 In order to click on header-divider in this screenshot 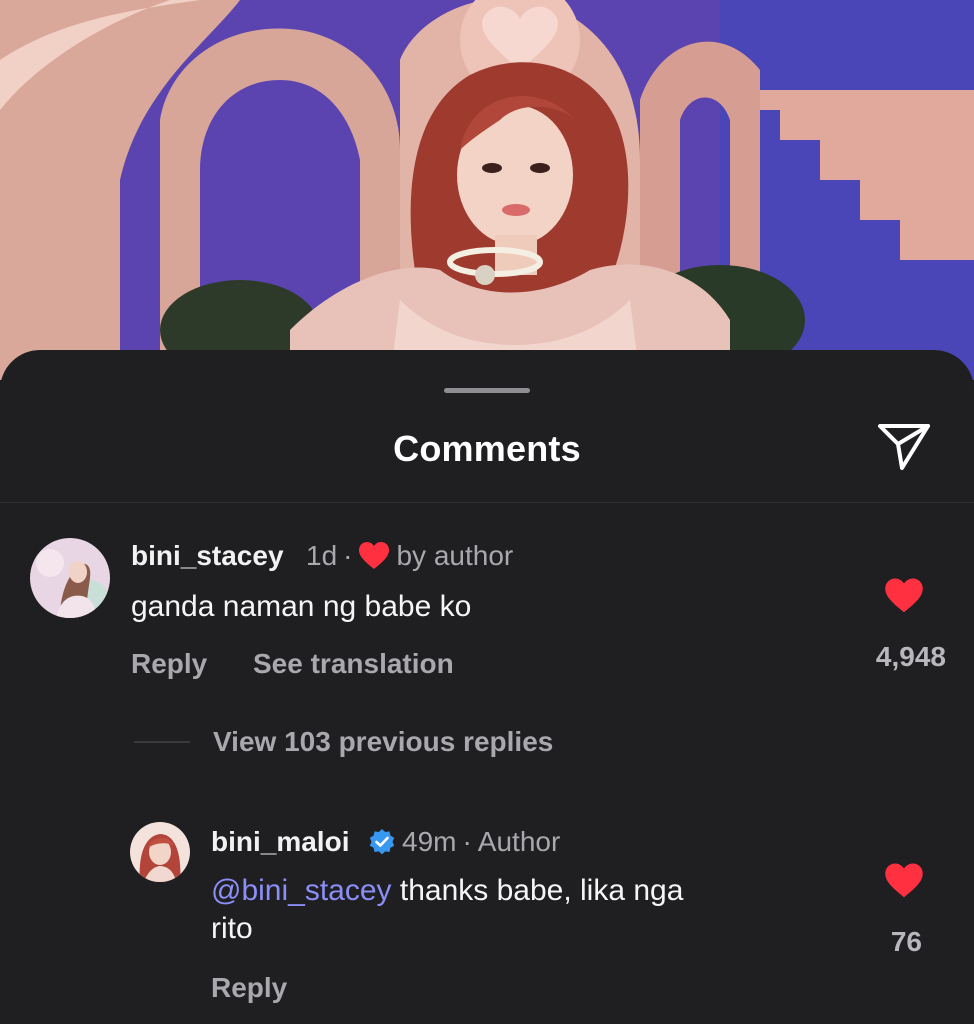, I will do `click(487, 502)`.